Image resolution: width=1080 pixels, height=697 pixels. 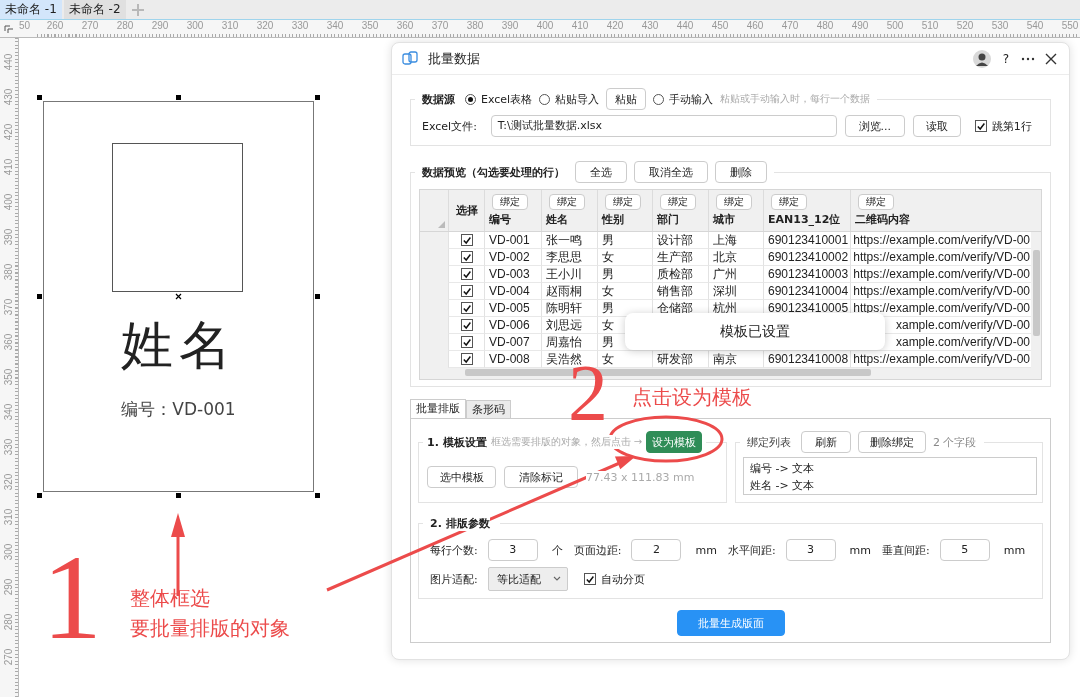 What do you see at coordinates (454, 579) in the screenshot?
I see `field-label: 图片适配:` at bounding box center [454, 579].